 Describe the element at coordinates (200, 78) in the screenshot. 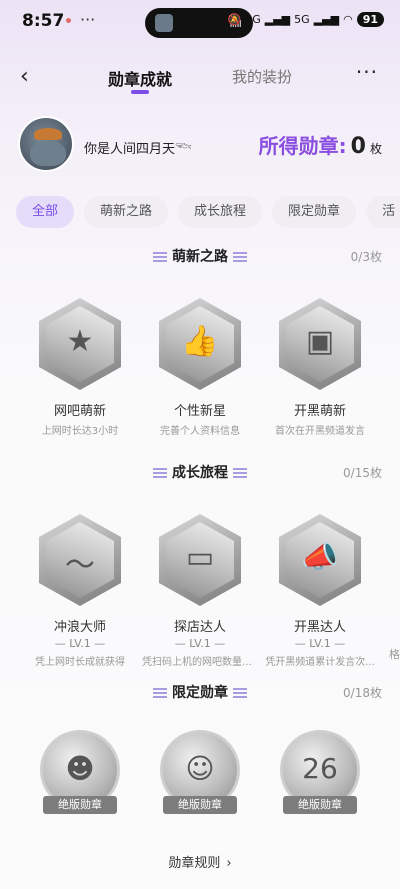

I see `top-nav: ‹ 勋章成就 我的装扮 ···` at that location.